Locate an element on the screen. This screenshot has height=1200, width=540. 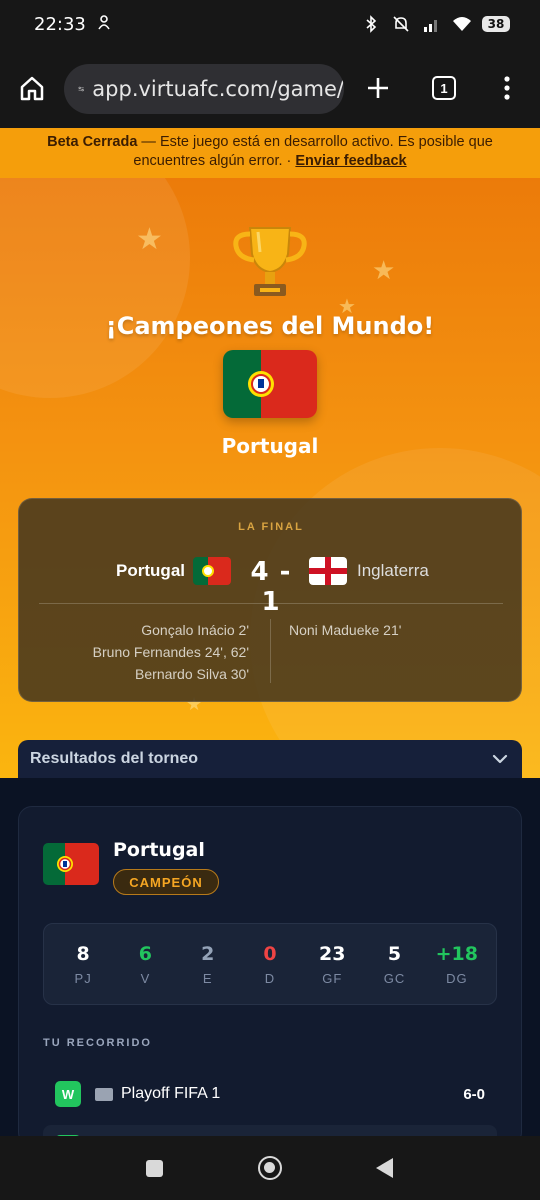
stat-pj: 8 PJ is located at coordinates (83, 964).